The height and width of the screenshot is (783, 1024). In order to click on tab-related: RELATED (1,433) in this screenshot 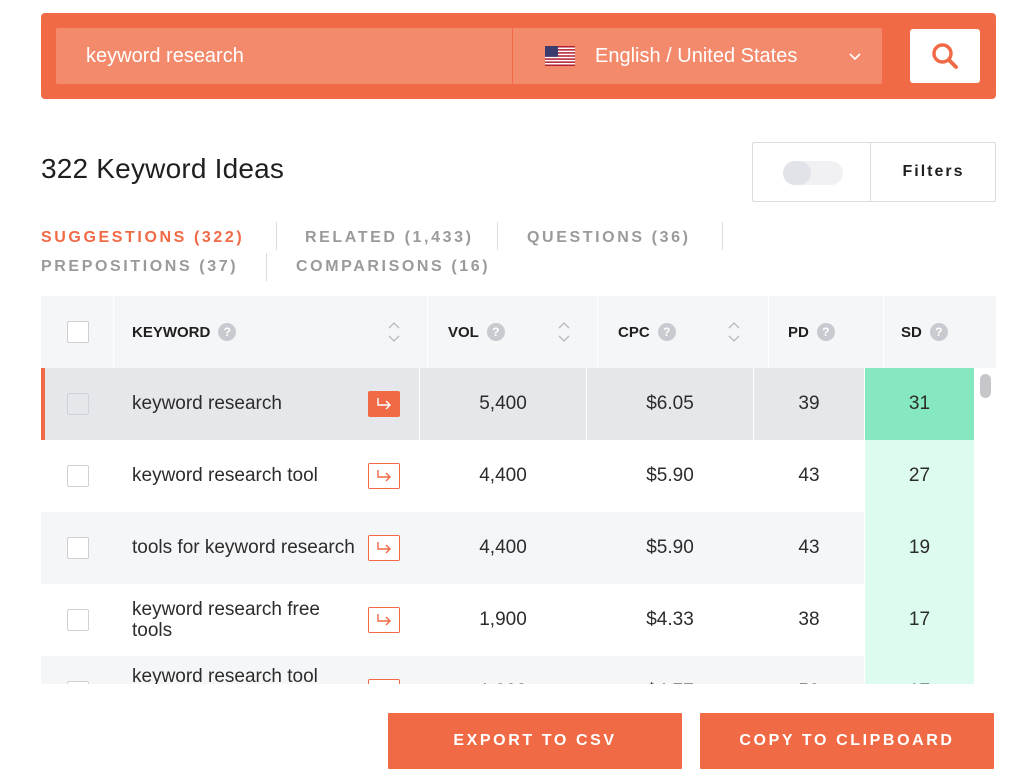, I will do `click(389, 238)`.